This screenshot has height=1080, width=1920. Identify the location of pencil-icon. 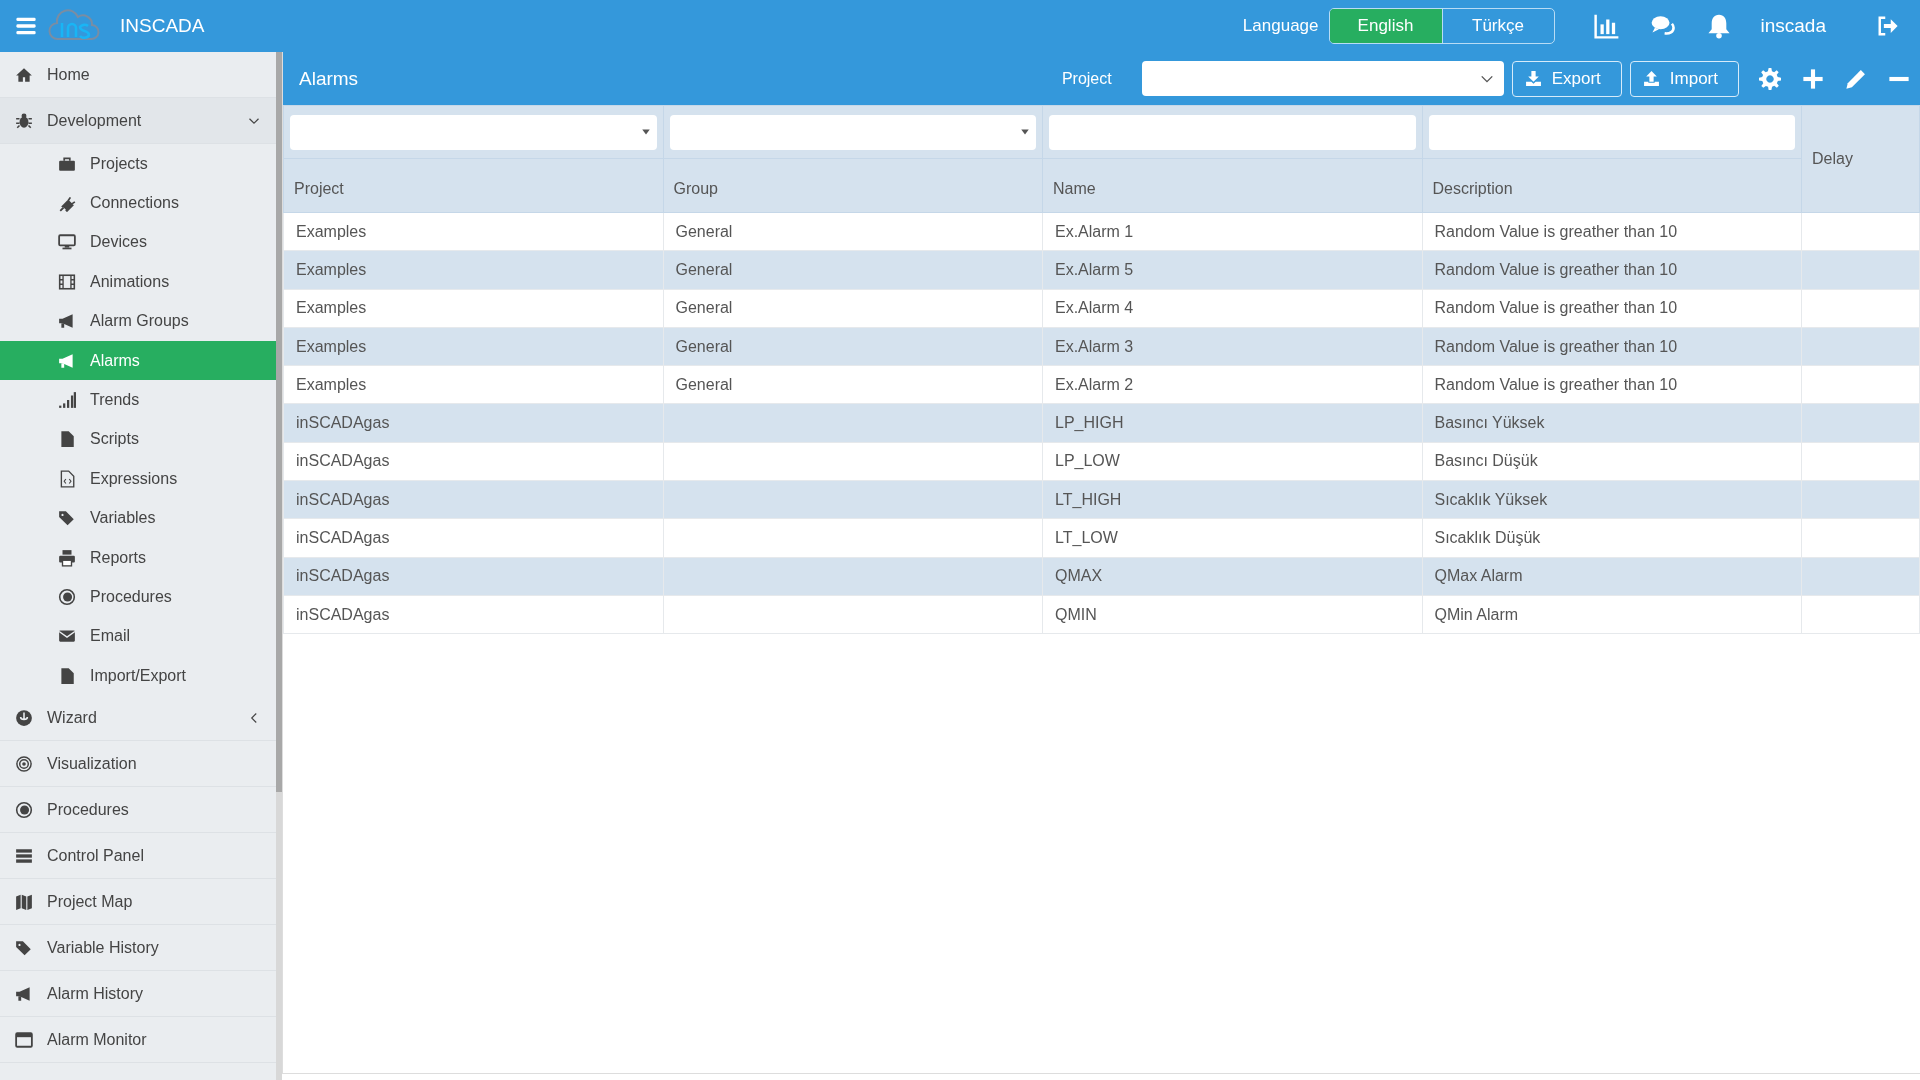
(1856, 78).